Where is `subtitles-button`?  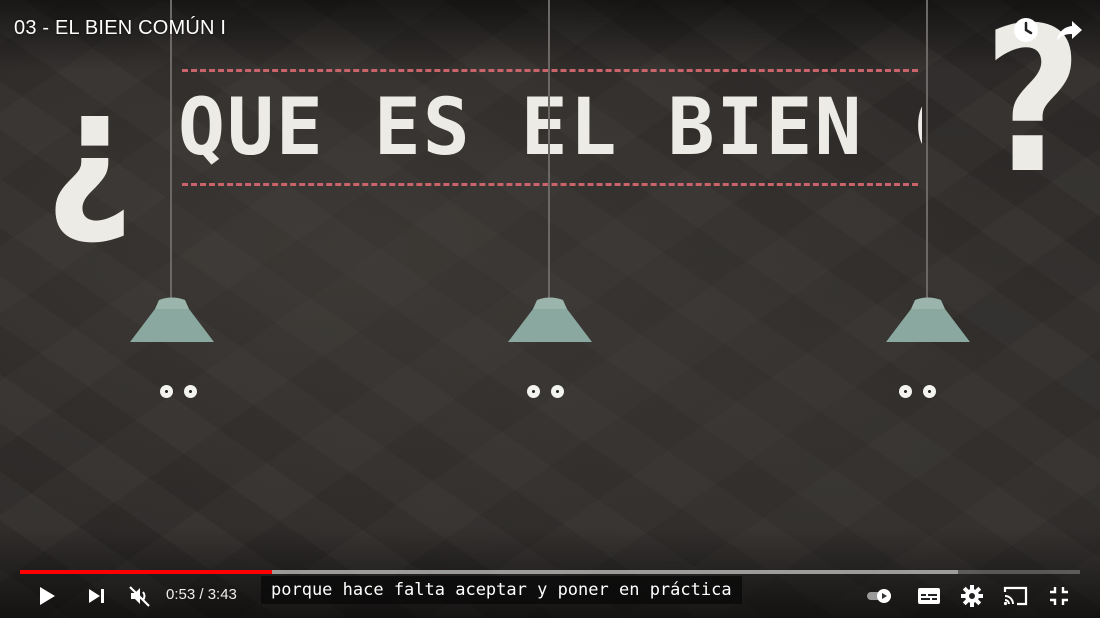 subtitles-button is located at coordinates (929, 596).